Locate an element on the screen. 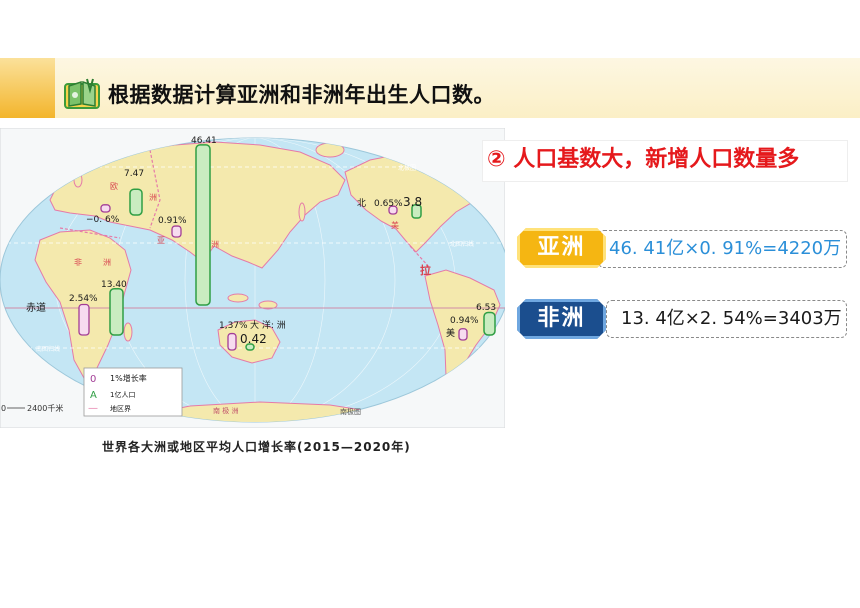 This screenshot has height=608, width=860. asia-label-1: 亚 is located at coordinates (161, 240).